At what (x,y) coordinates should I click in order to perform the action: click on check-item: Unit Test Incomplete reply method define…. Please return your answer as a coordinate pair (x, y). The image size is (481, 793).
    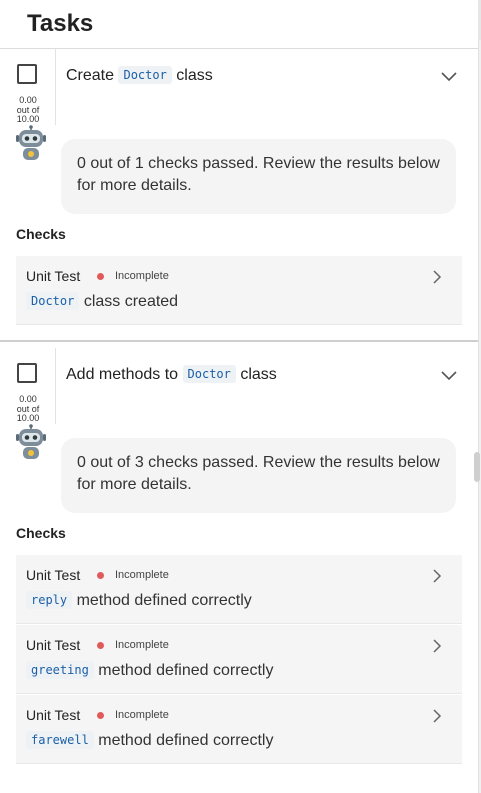
    Looking at the image, I should click on (239, 589).